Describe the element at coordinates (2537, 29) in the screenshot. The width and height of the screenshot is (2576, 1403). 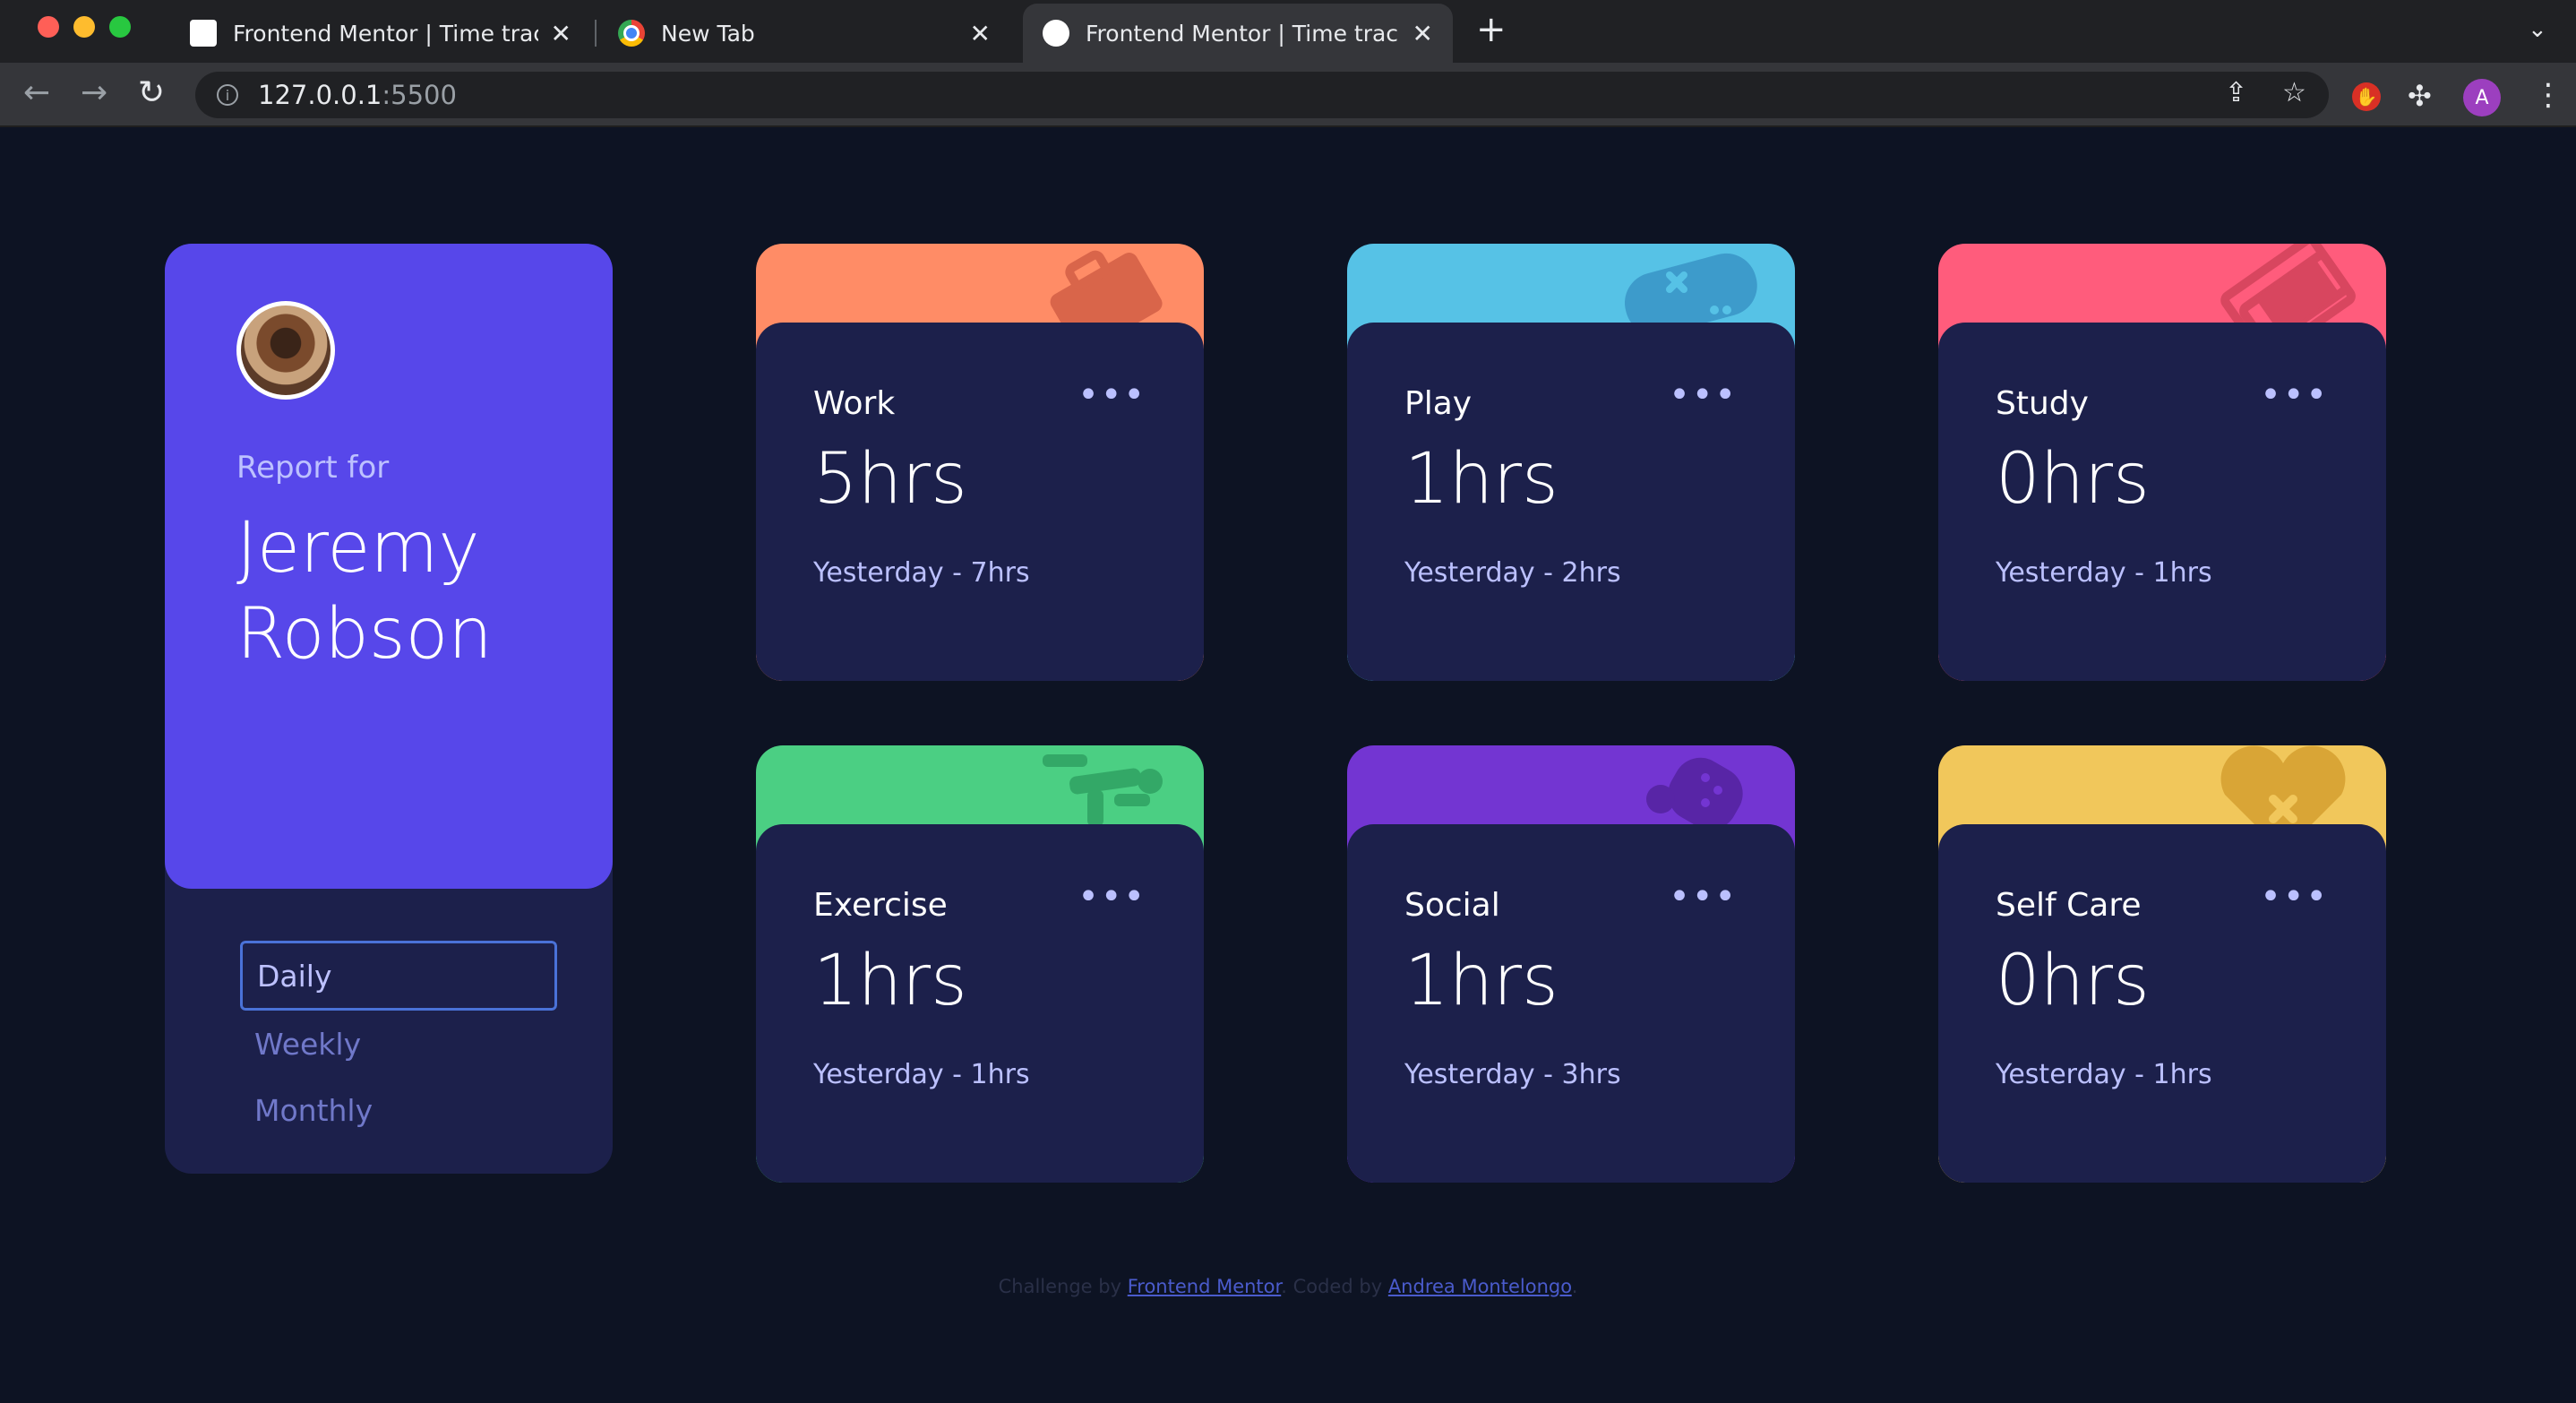
I see `tab-search-chevron-icon: ⌄` at that location.